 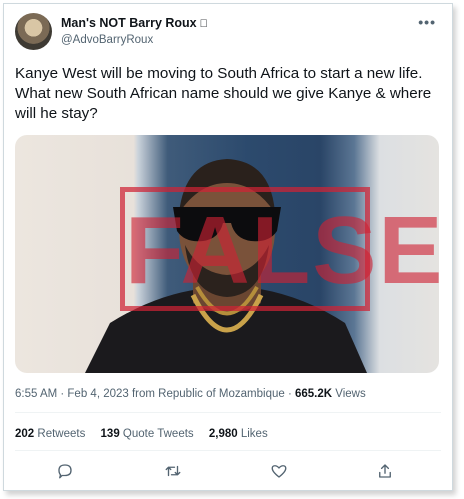 What do you see at coordinates (33, 31) in the screenshot?
I see `avatar` at bounding box center [33, 31].